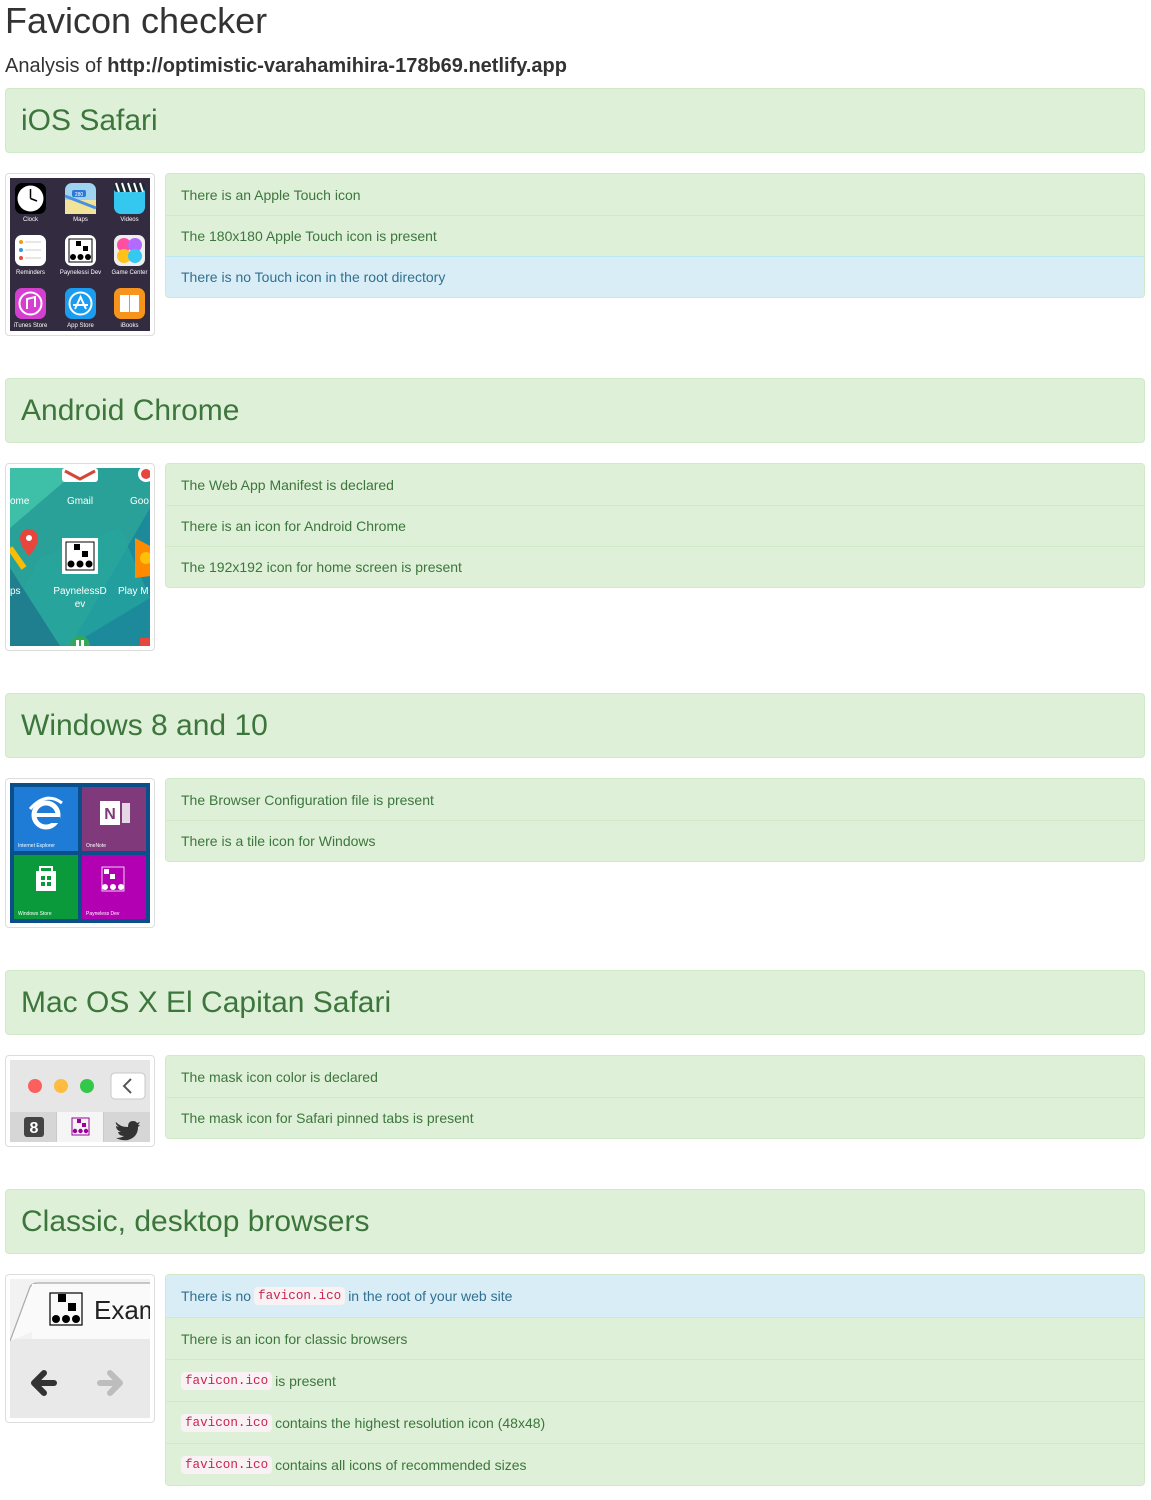  Describe the element at coordinates (36, 846) in the screenshot. I see `tile-label: Internet Explorer` at that location.